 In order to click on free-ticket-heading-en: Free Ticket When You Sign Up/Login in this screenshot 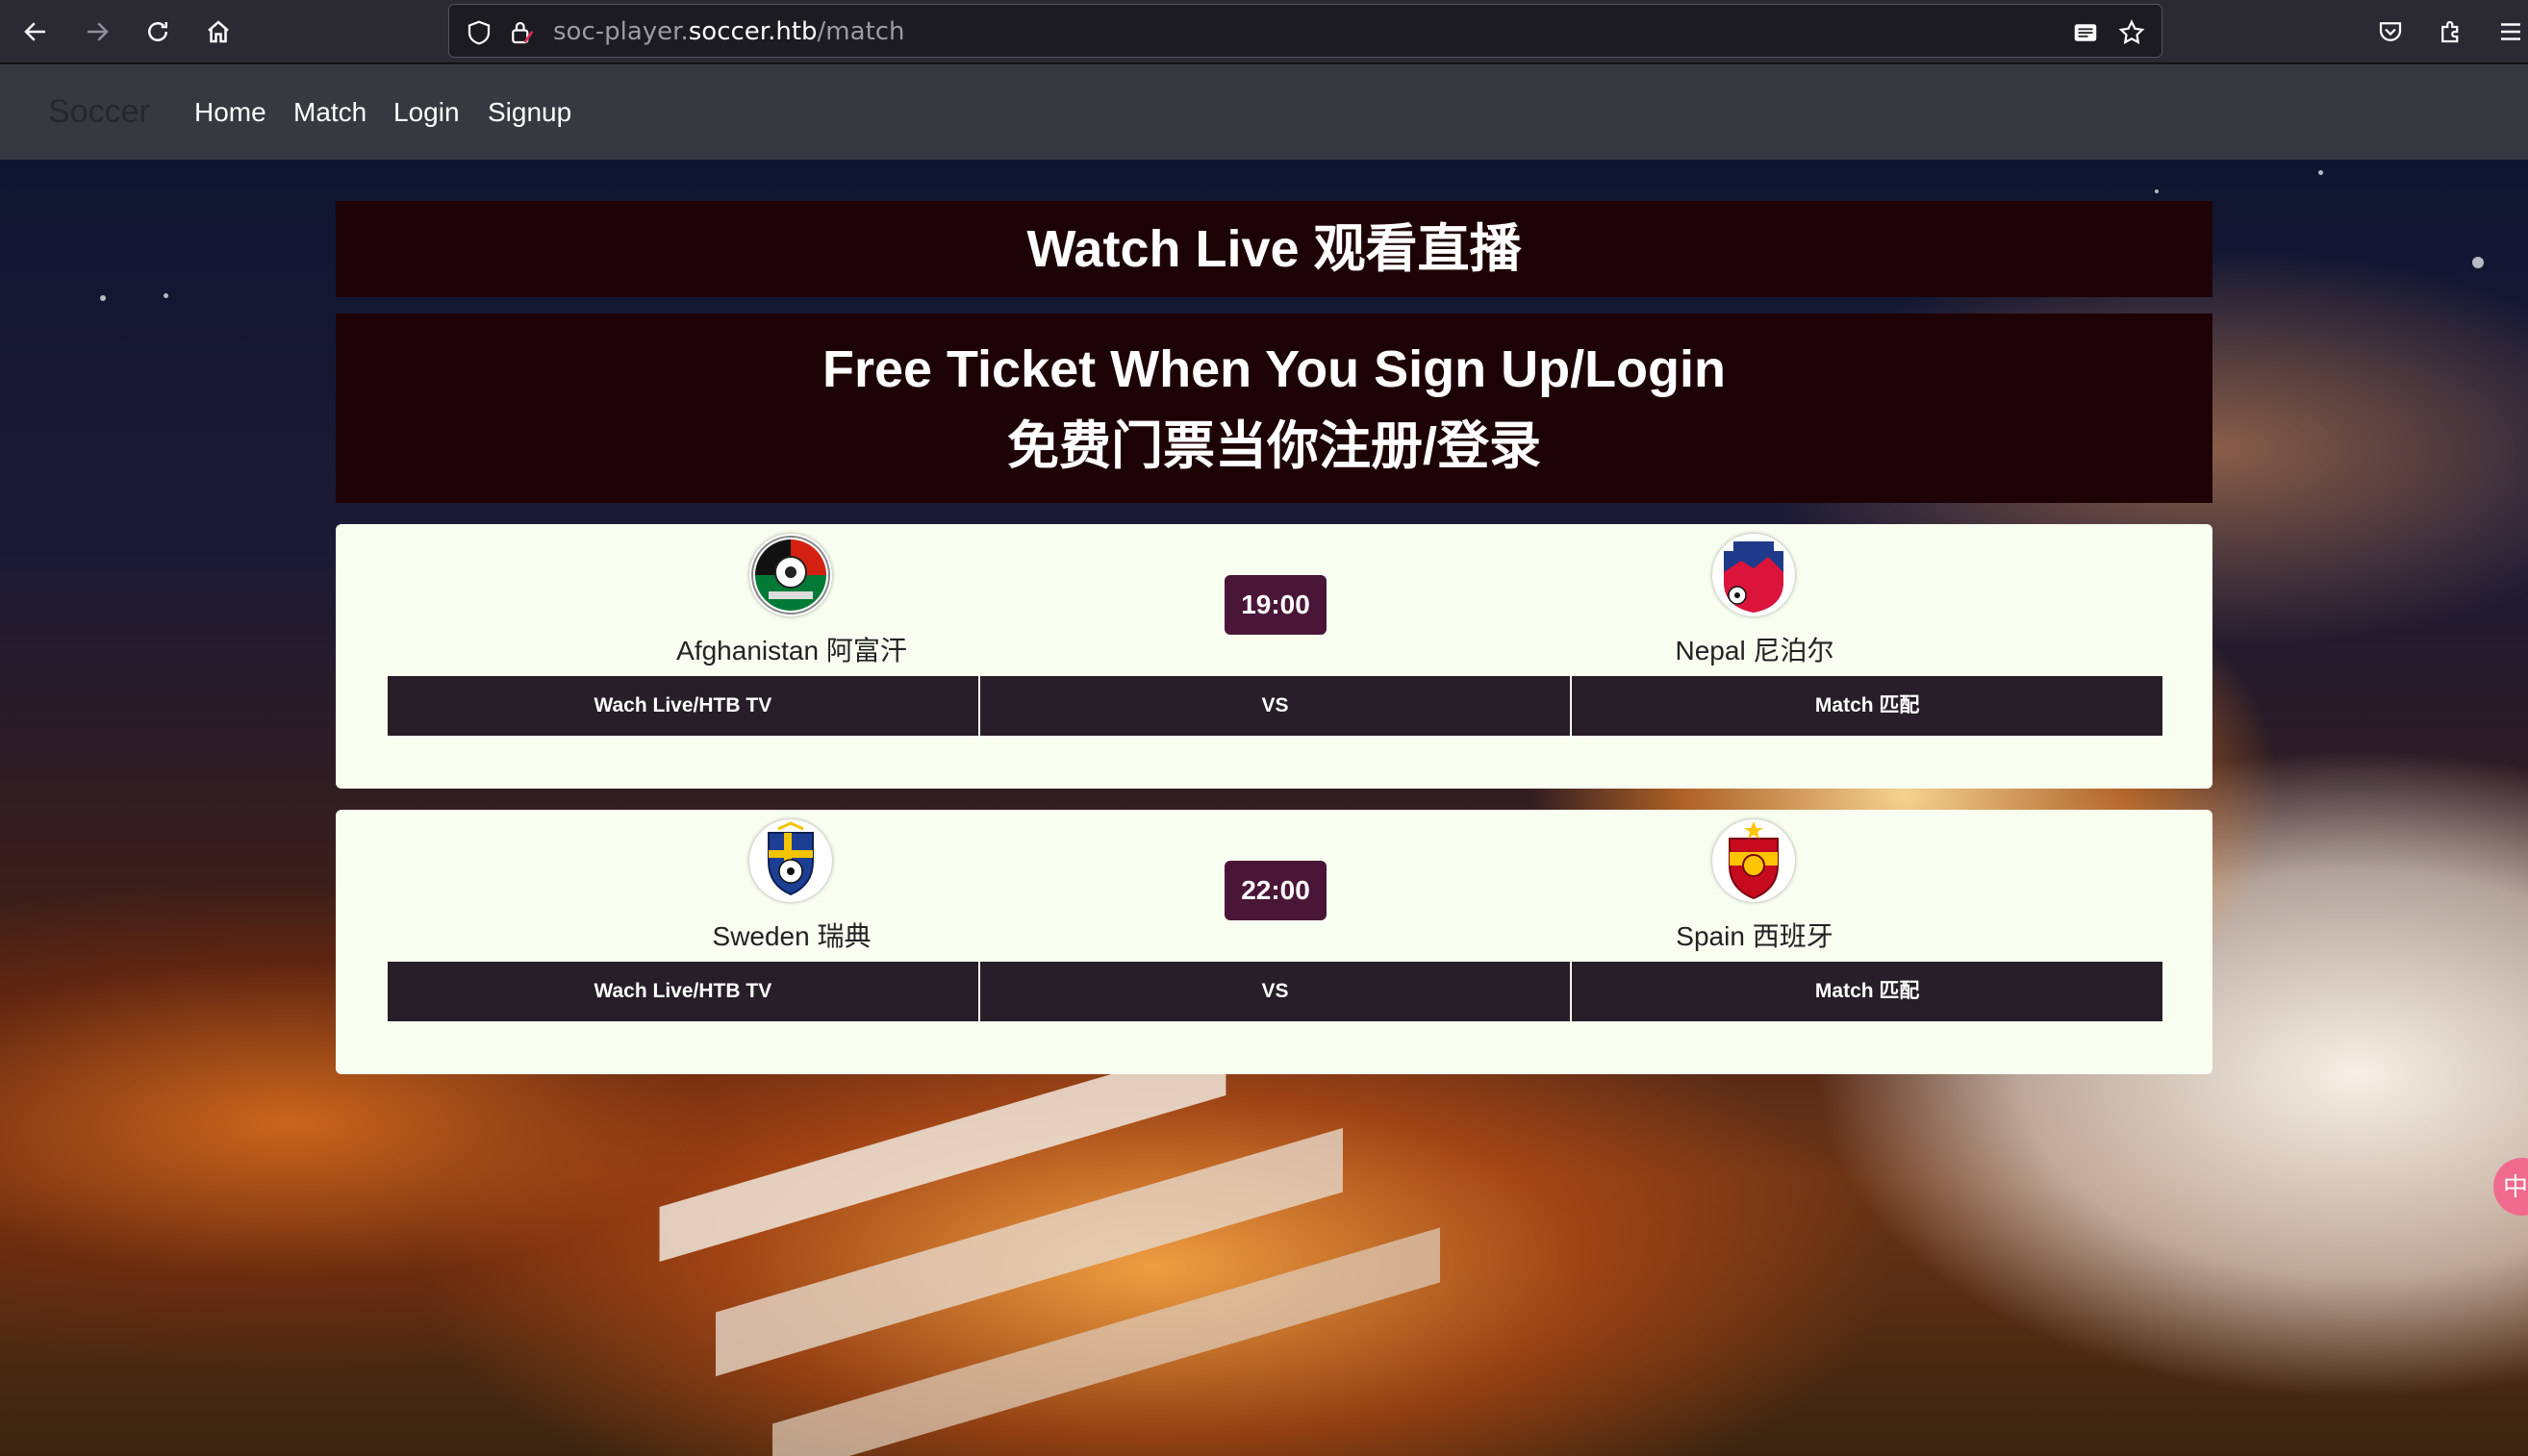, I will do `click(1274, 369)`.